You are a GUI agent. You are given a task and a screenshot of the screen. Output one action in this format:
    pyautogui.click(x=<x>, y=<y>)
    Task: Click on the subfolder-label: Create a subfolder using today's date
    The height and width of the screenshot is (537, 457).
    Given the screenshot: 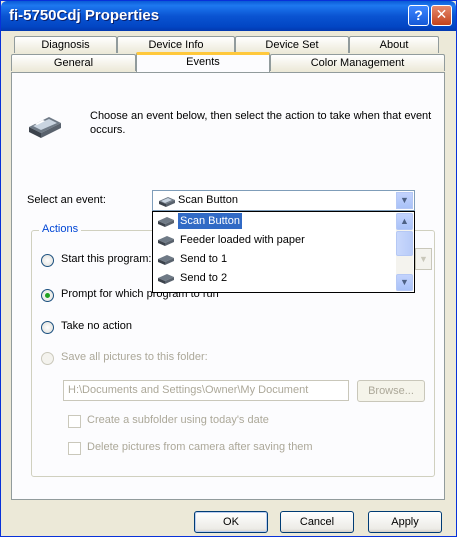 What is the action you would take?
    pyautogui.click(x=178, y=420)
    